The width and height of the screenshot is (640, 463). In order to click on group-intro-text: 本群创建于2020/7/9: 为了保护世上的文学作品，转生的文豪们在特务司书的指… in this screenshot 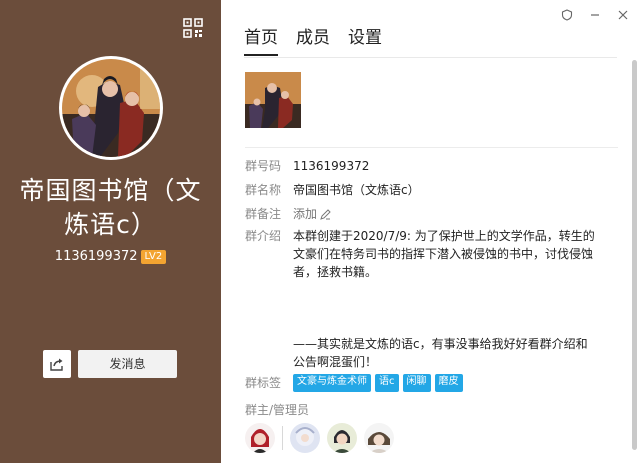, I will do `click(444, 299)`.